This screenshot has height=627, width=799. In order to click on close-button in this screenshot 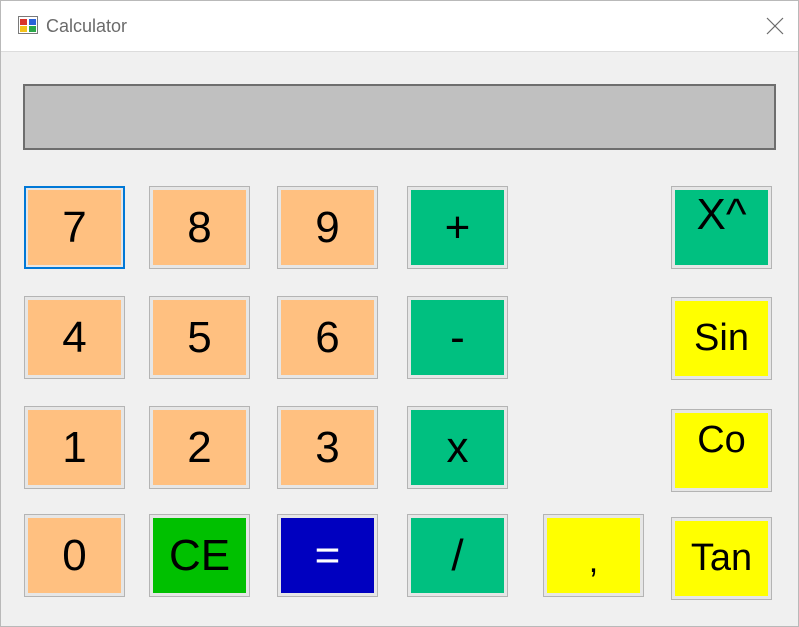, I will do `click(775, 26)`.